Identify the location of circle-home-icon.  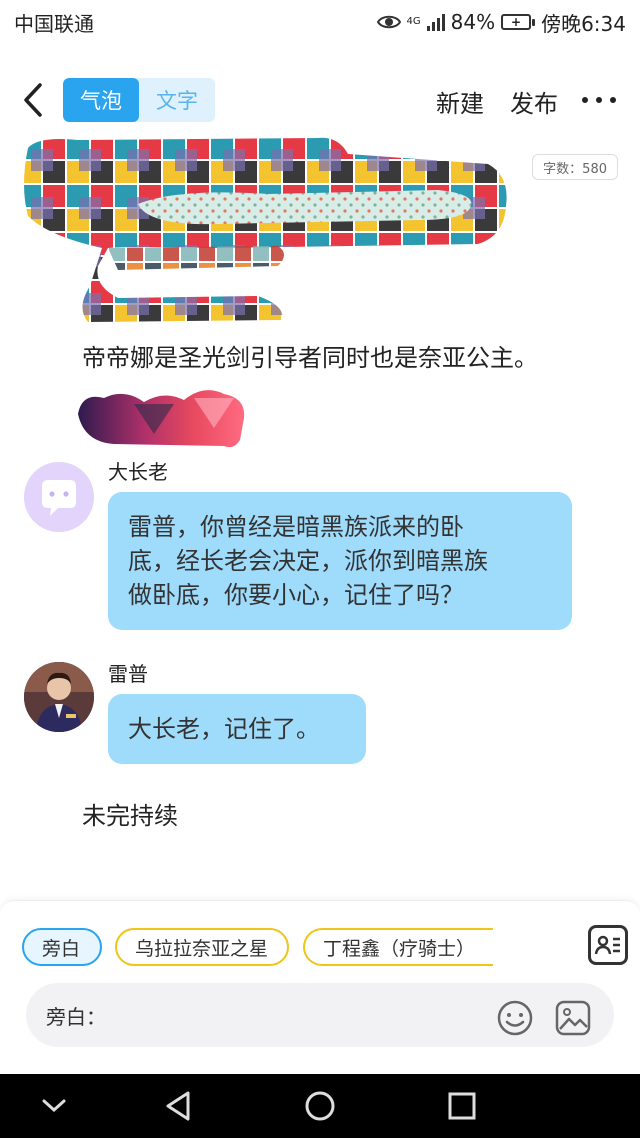
(320, 1106).